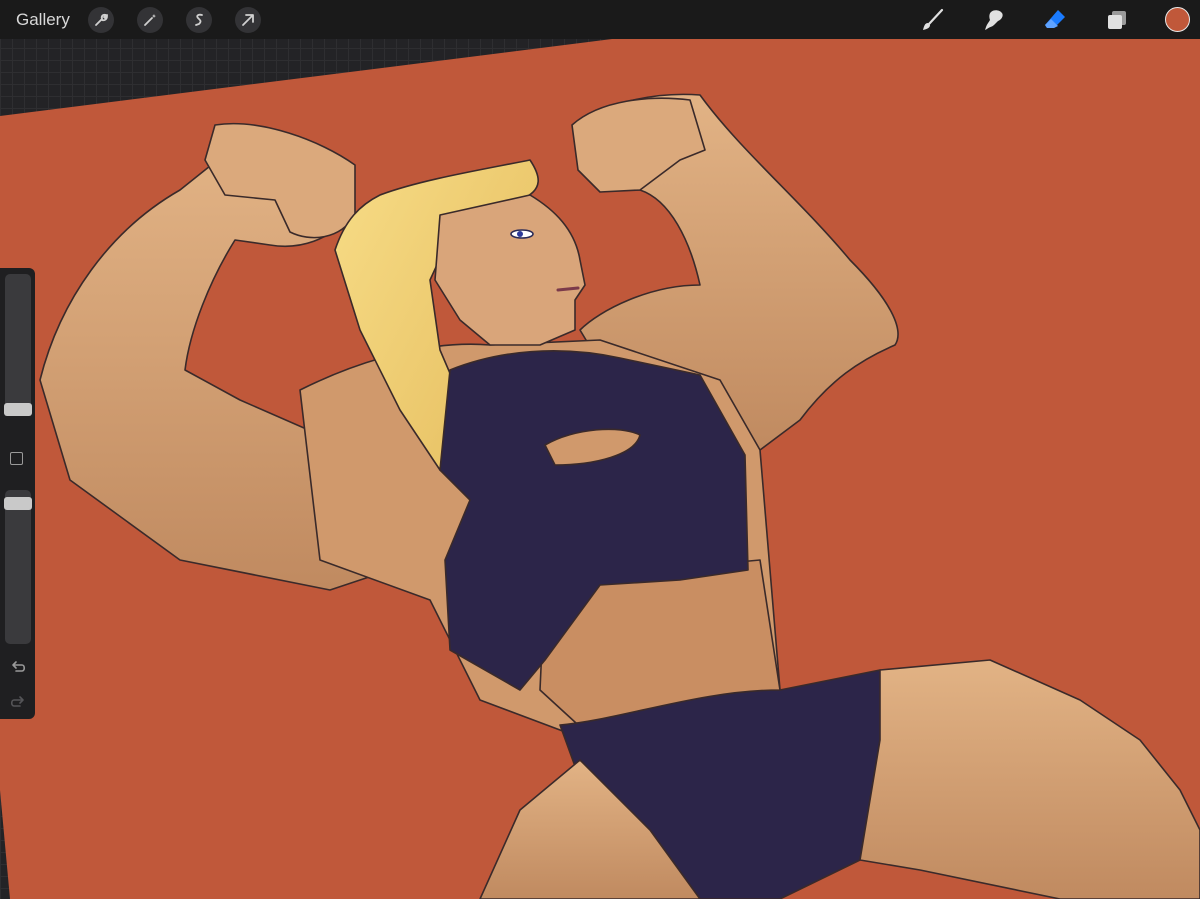 This screenshot has width=1200, height=899. What do you see at coordinates (18, 503) in the screenshot?
I see `opacity-thumb` at bounding box center [18, 503].